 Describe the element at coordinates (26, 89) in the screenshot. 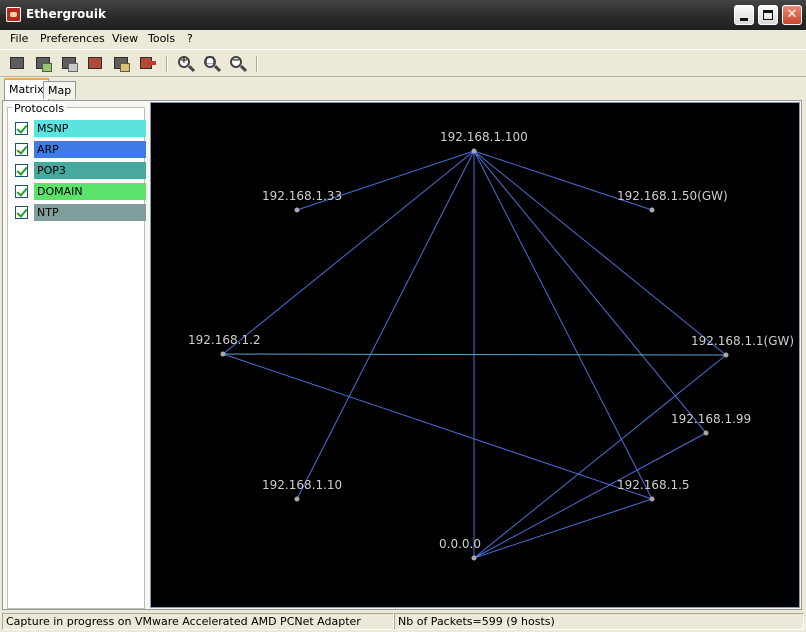

I see `tab-matrix: Matrix` at that location.